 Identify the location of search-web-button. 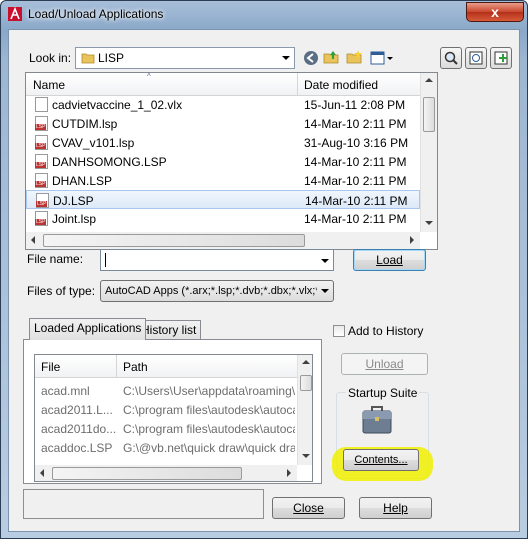
(476, 58).